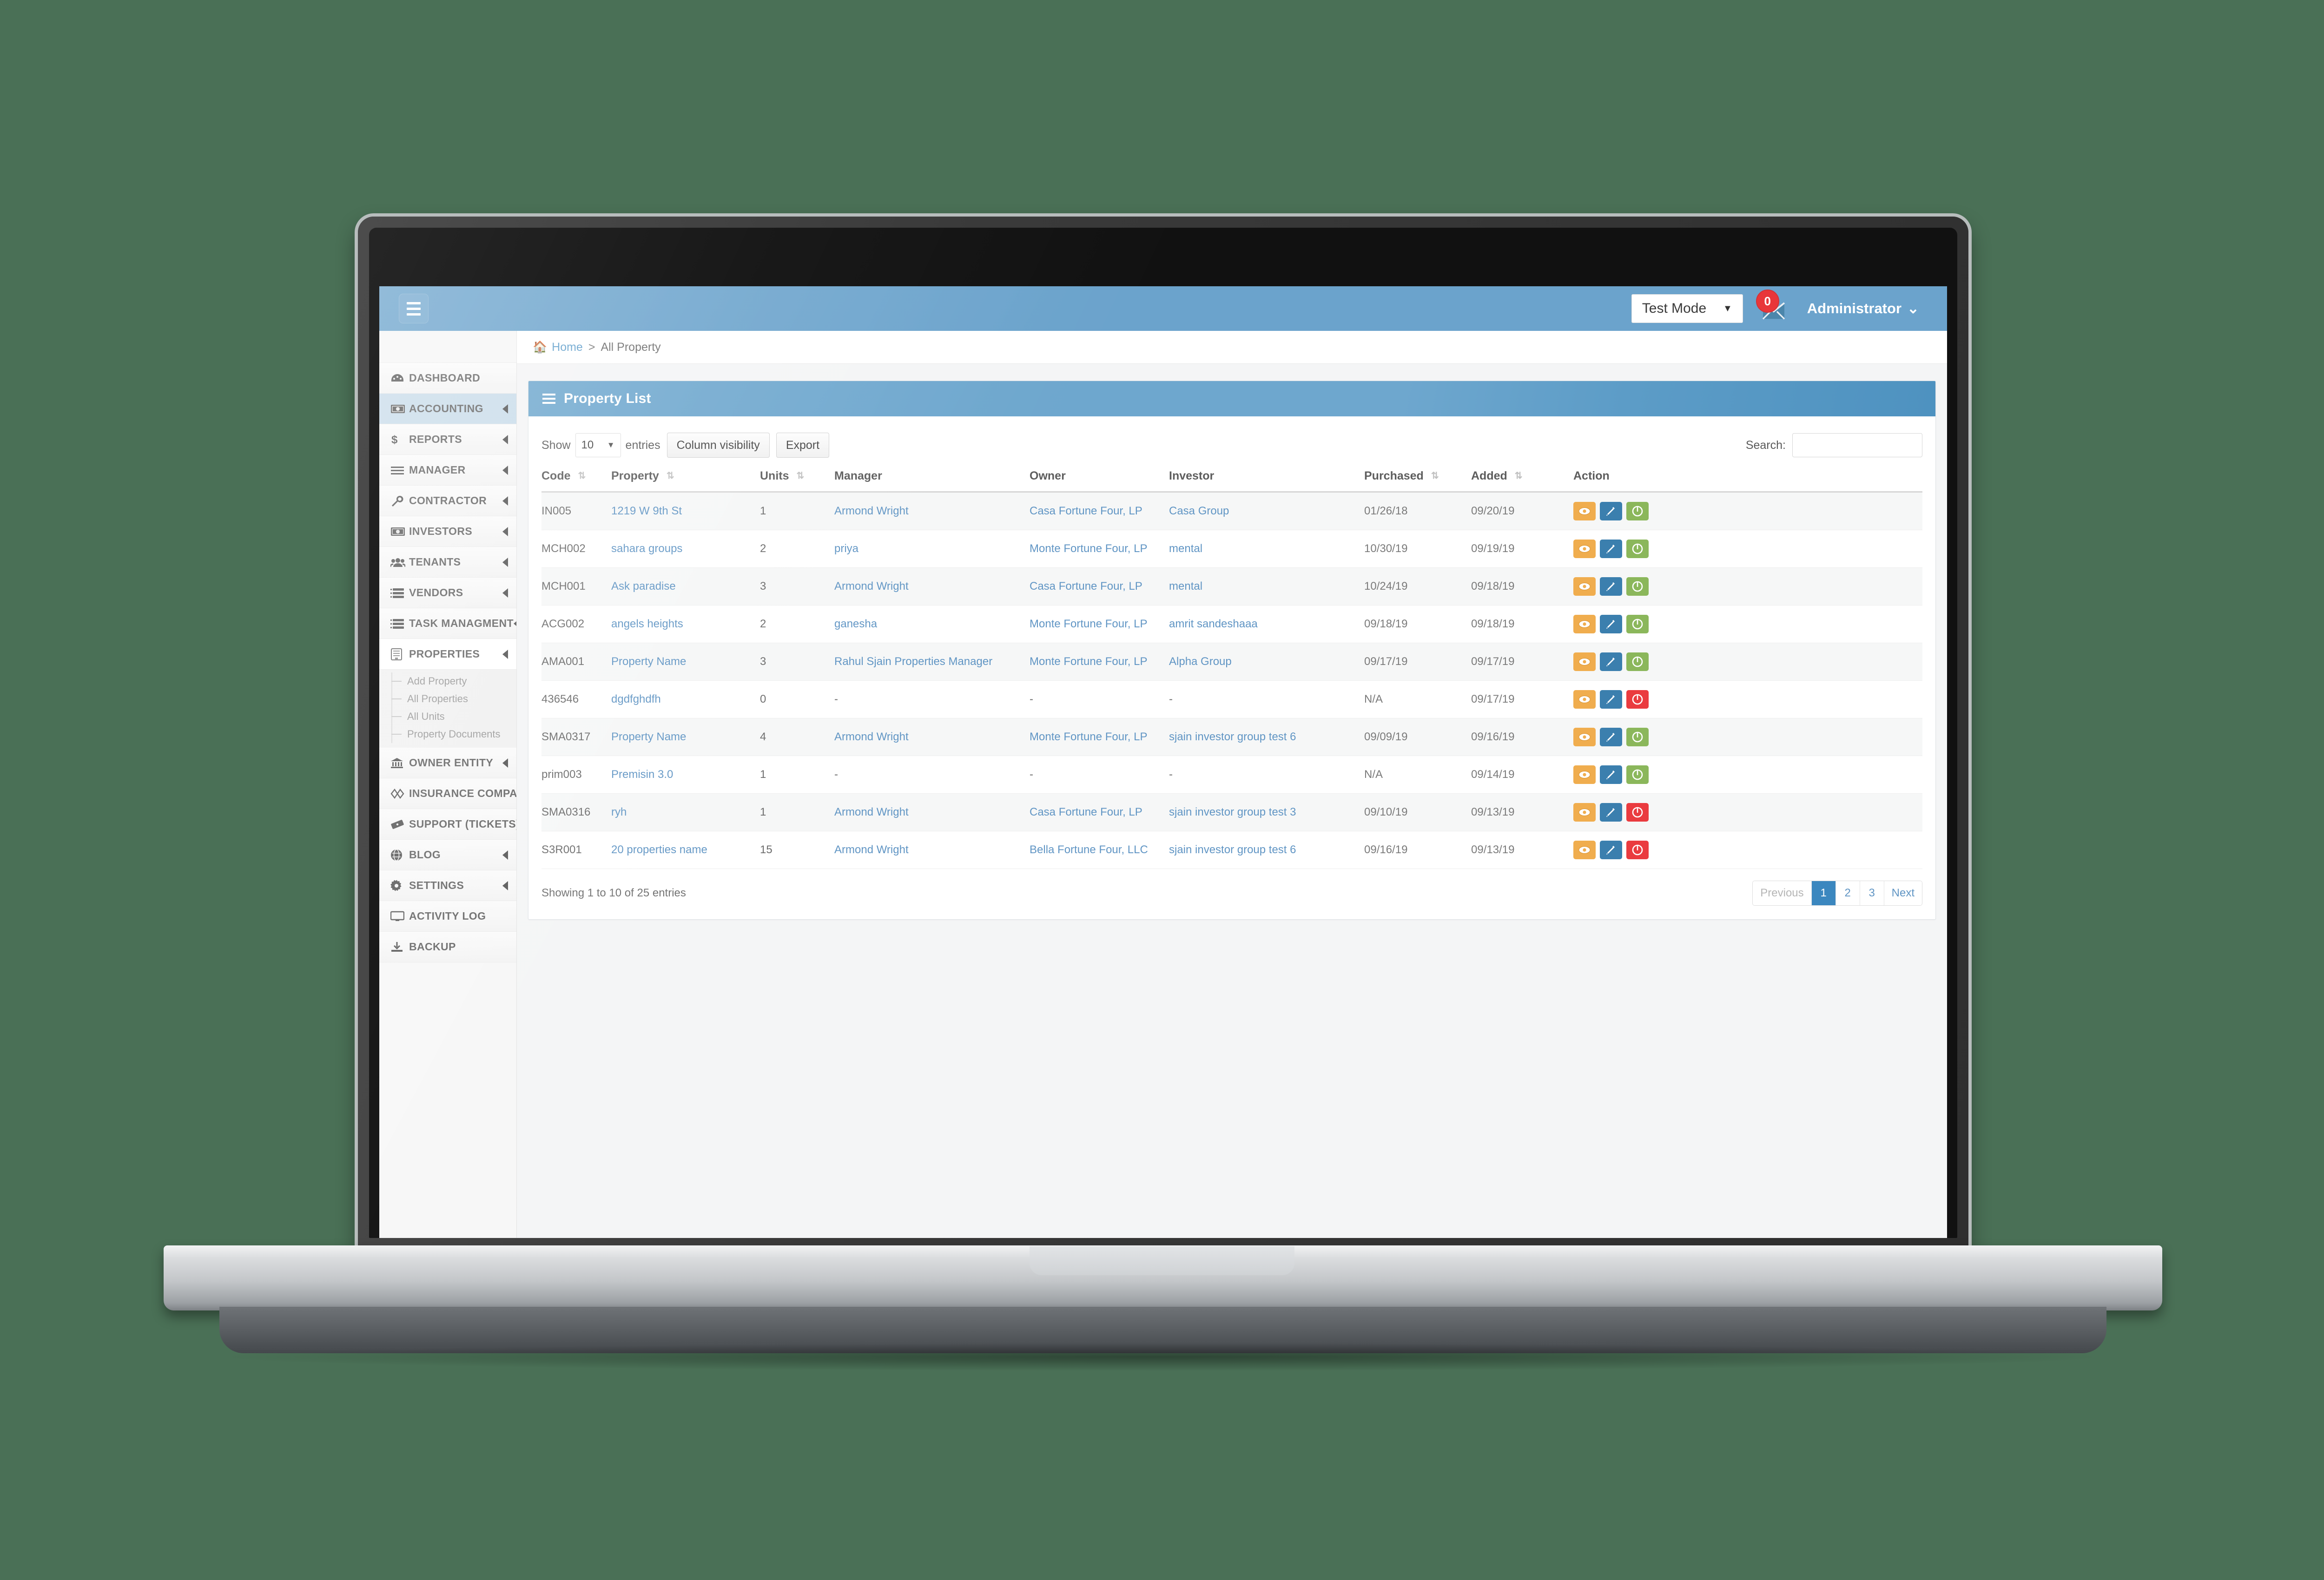 This screenshot has width=2324, height=1580. What do you see at coordinates (447, 470) in the screenshot?
I see `sidebar-item-manager: MANAGER` at bounding box center [447, 470].